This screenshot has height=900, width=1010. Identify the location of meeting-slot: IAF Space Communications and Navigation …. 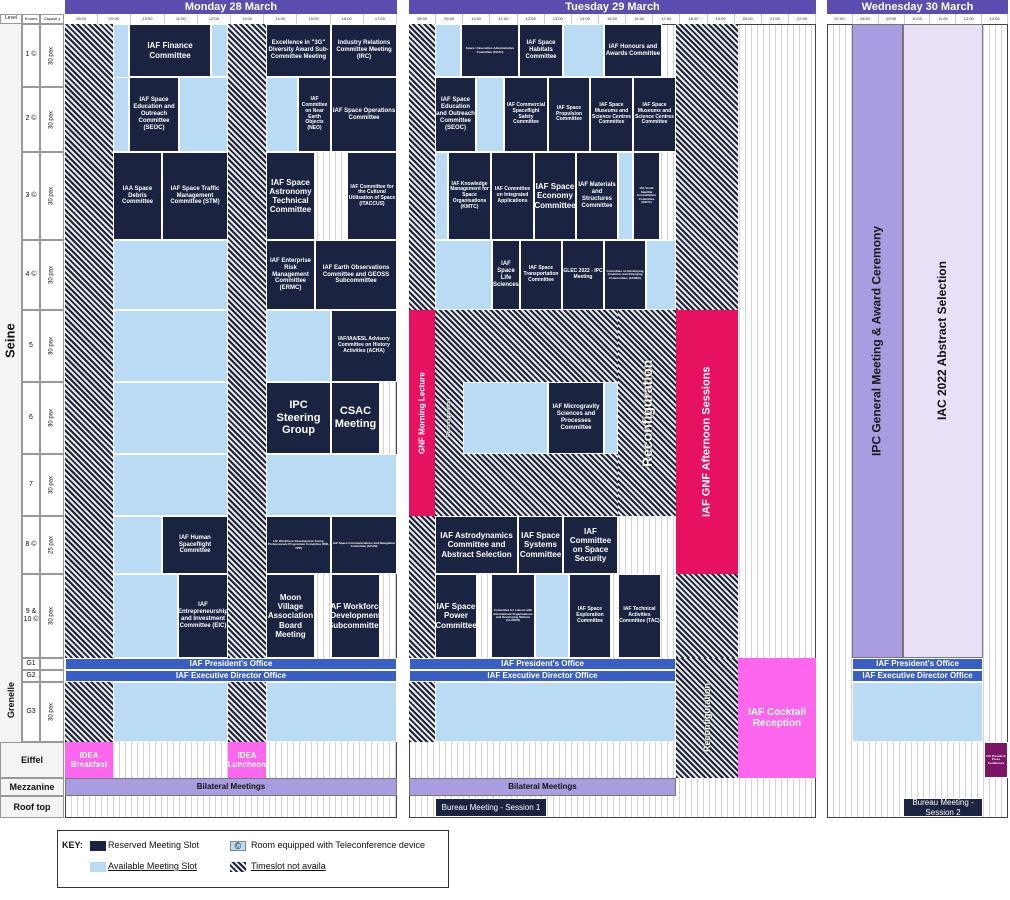
(364, 545).